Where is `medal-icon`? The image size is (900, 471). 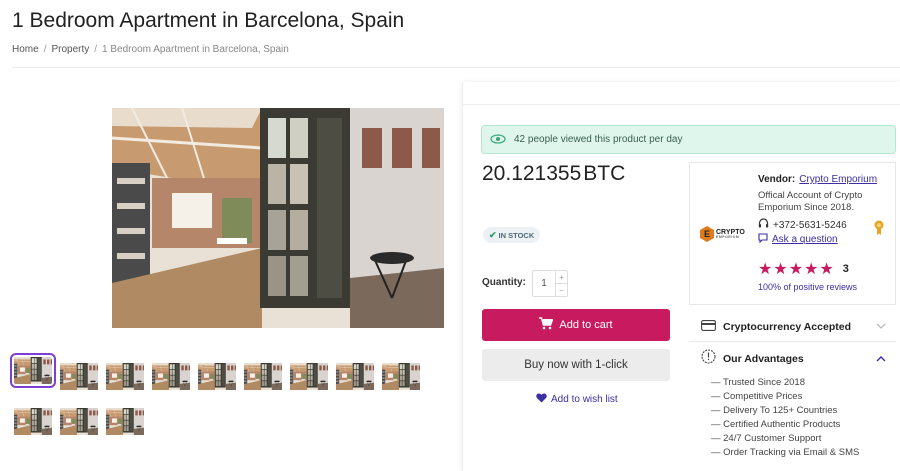
medal-icon is located at coordinates (879, 230).